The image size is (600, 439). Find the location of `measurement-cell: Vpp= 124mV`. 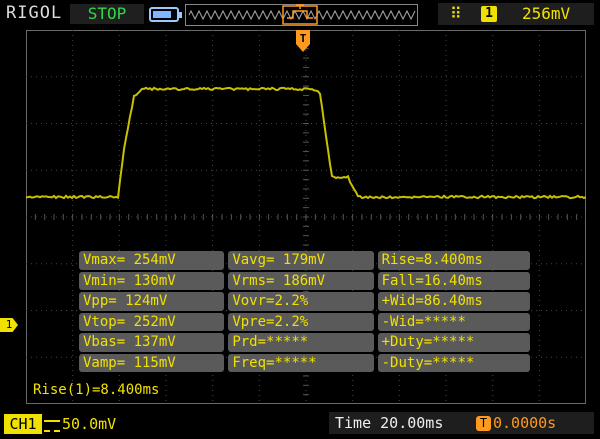

measurement-cell: Vpp= 124mV is located at coordinates (151, 301).